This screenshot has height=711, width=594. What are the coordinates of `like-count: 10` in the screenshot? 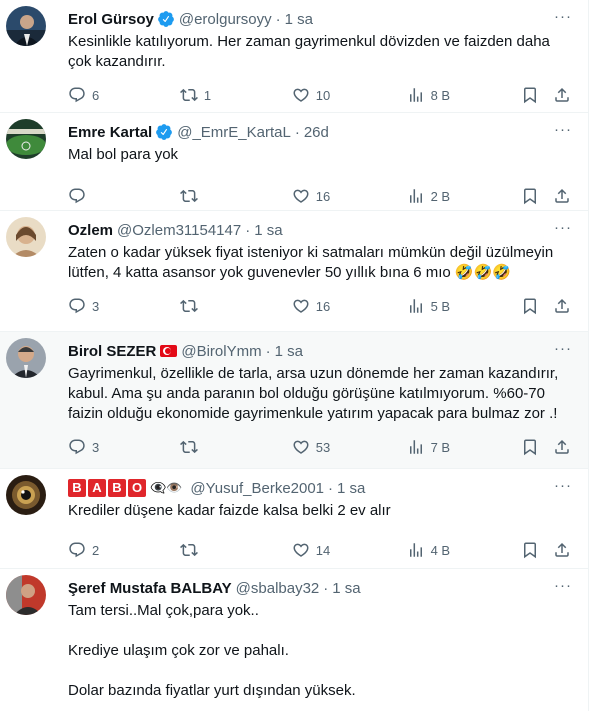 It's located at (323, 95).